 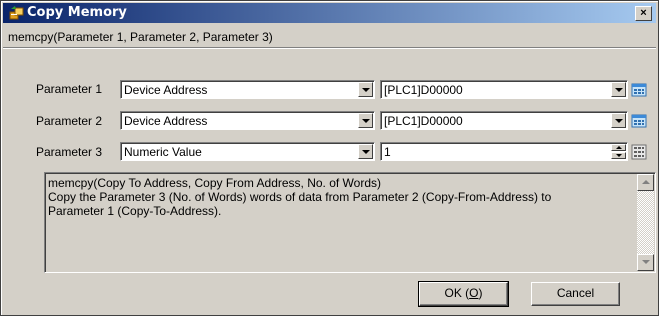 What do you see at coordinates (504, 89) in the screenshot?
I see `parameter-1-value-select: [PLC1]D00000` at bounding box center [504, 89].